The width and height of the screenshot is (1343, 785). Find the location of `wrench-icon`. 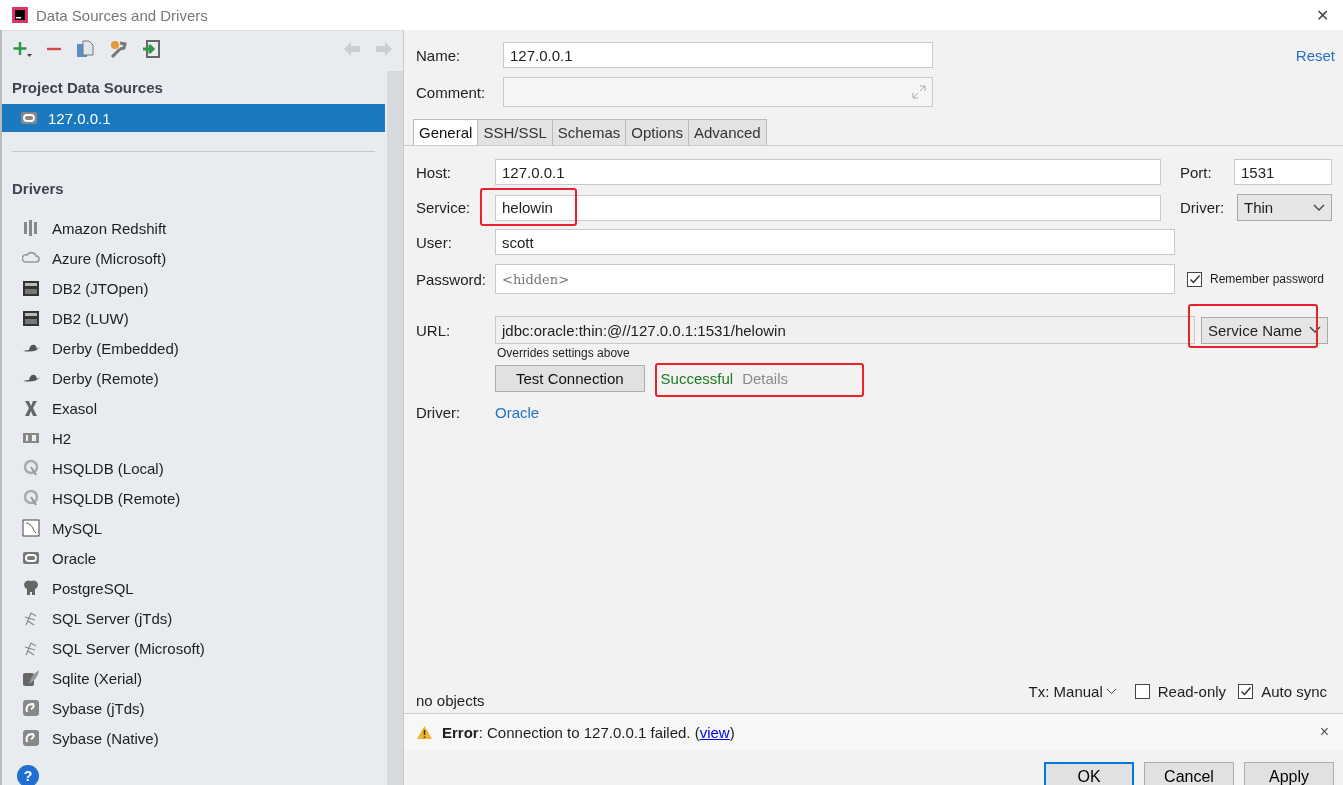

wrench-icon is located at coordinates (118, 49).